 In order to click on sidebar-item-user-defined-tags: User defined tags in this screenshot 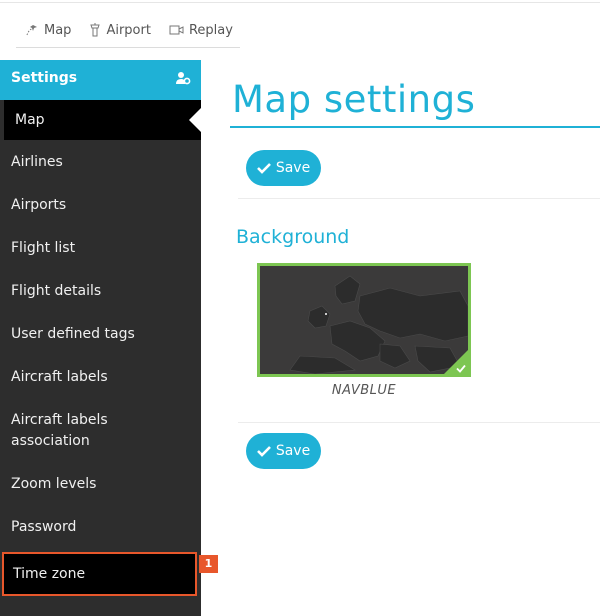, I will do `click(100, 334)`.